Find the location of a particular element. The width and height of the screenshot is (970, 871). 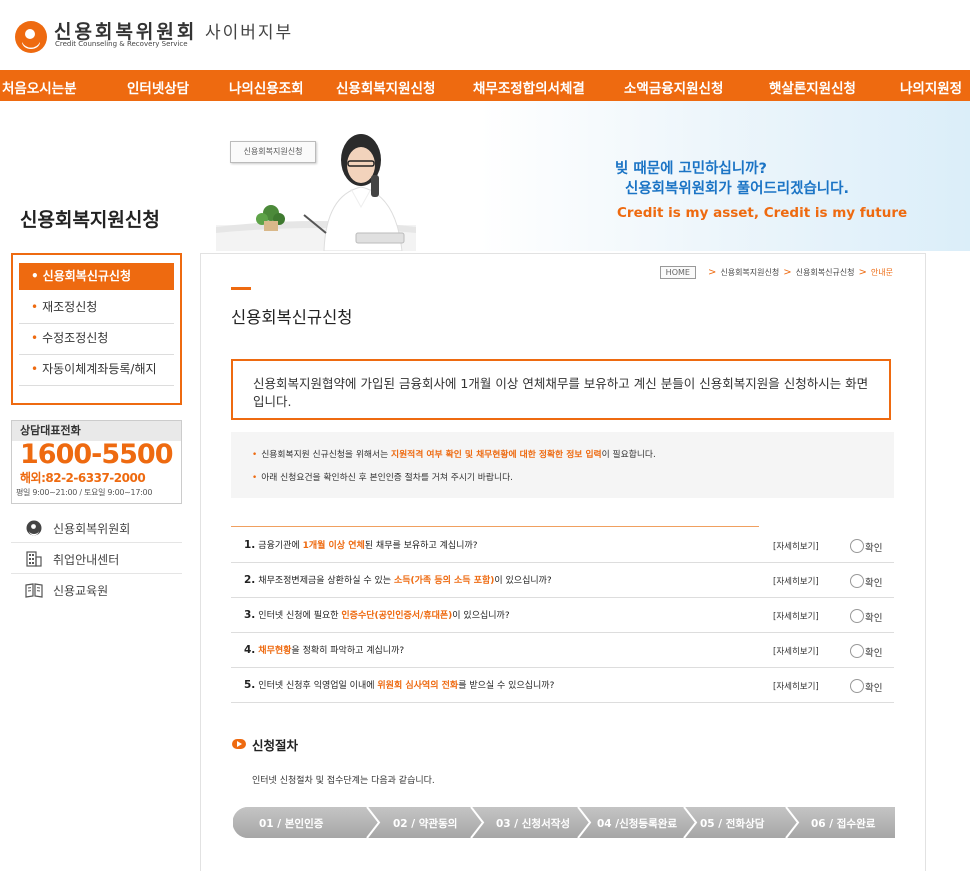

consultant-illustration is located at coordinates (316, 192).